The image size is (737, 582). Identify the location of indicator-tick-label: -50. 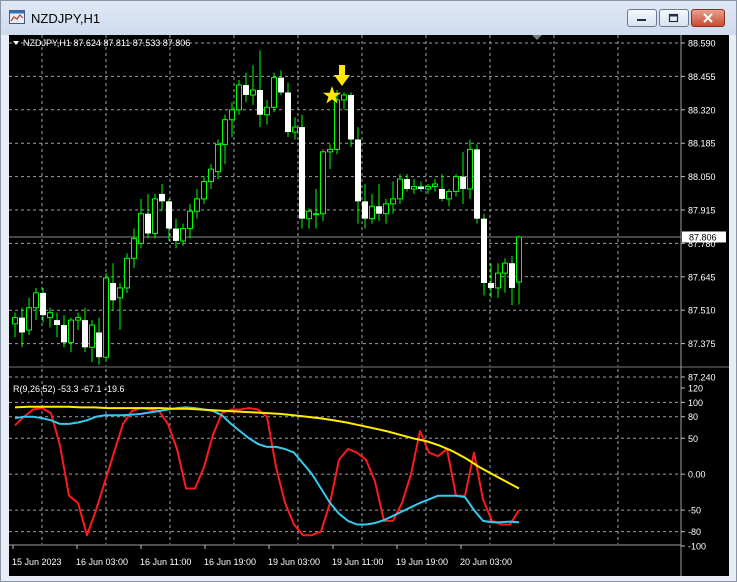
(694, 511).